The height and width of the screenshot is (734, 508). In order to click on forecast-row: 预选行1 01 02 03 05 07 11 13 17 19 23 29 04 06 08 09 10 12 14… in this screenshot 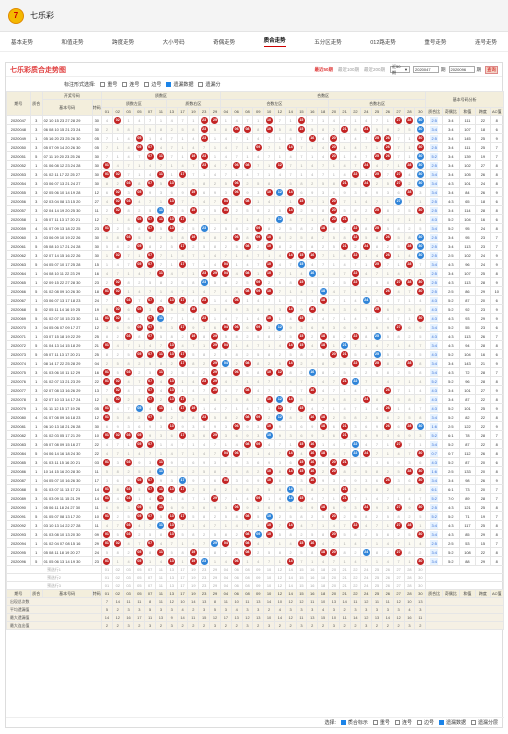, I will do `click(254, 569)`.